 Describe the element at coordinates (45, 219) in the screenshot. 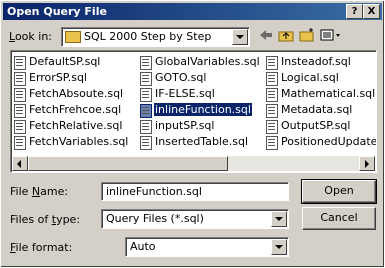

I see `file-type-label: Files of type:` at that location.